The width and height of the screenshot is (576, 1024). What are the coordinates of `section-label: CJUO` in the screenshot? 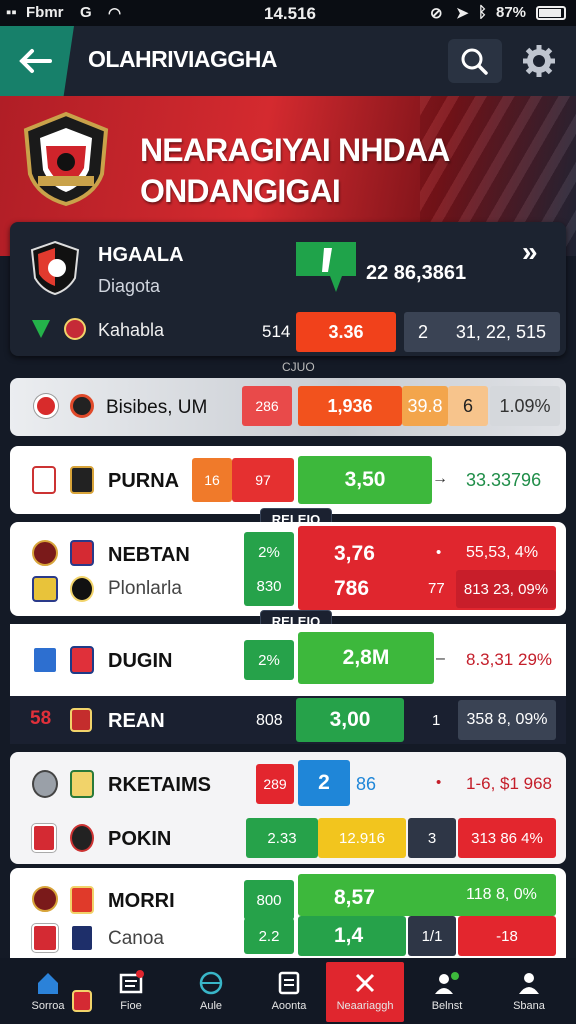 It's located at (298, 367).